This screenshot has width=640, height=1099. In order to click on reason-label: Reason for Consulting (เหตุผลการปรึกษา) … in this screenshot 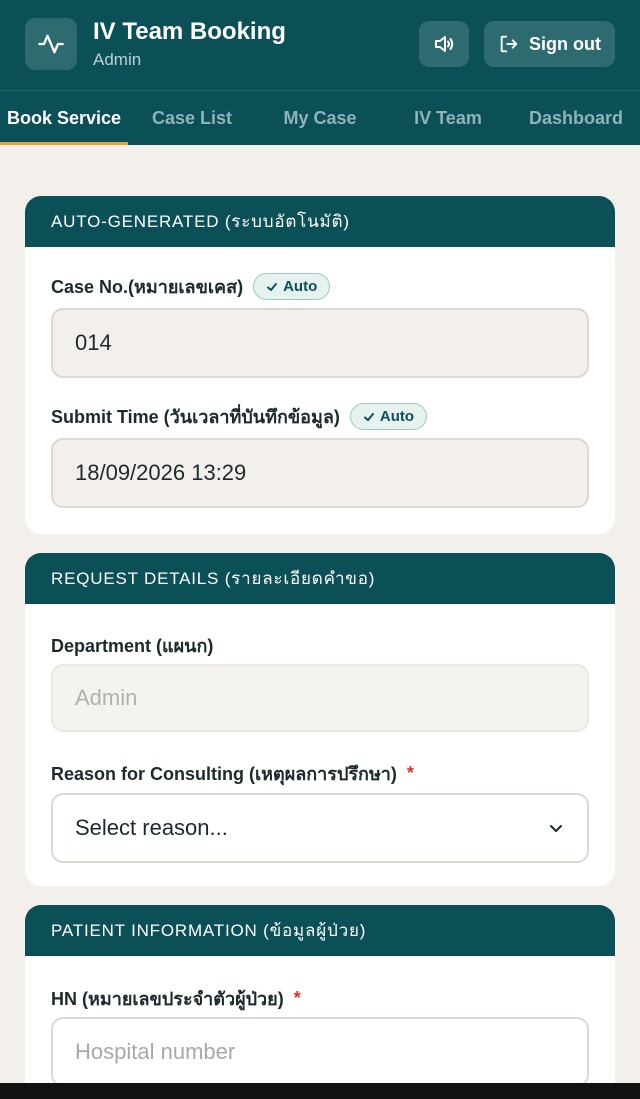, I will do `click(232, 773)`.